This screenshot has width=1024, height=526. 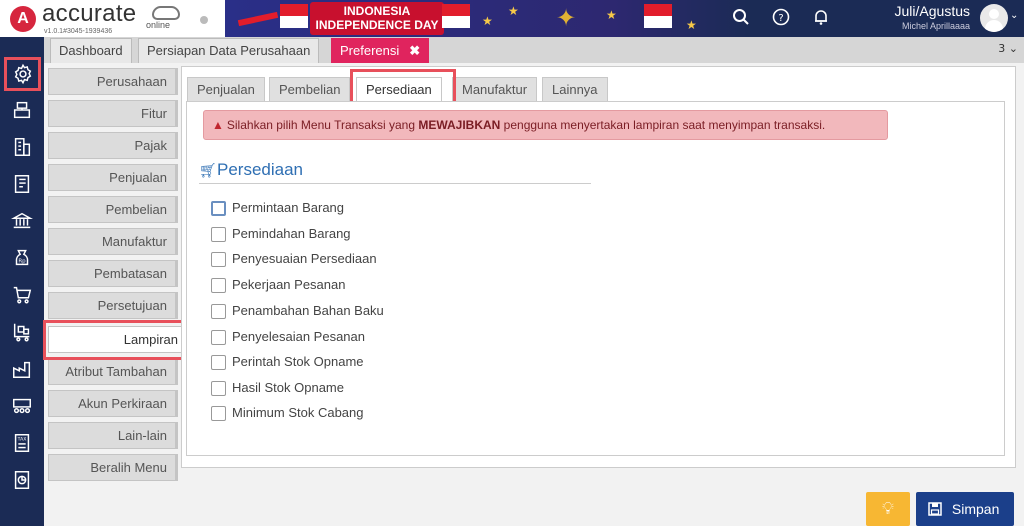 I want to click on menu-item-manufaktur: Manufaktur, so click(x=113, y=241).